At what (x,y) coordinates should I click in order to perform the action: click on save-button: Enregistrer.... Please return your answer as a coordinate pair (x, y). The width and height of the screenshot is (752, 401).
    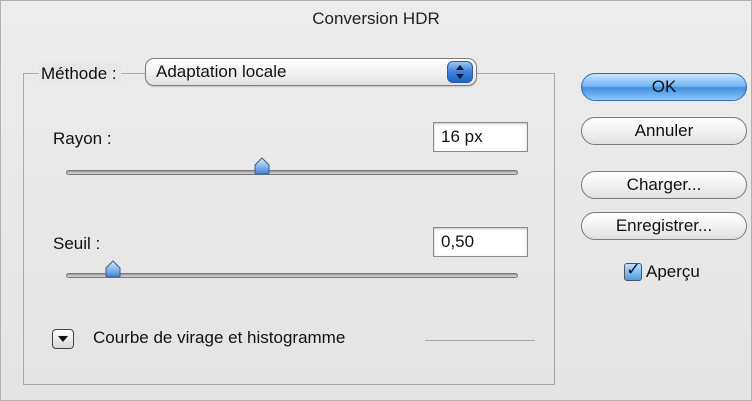
    Looking at the image, I should click on (664, 226).